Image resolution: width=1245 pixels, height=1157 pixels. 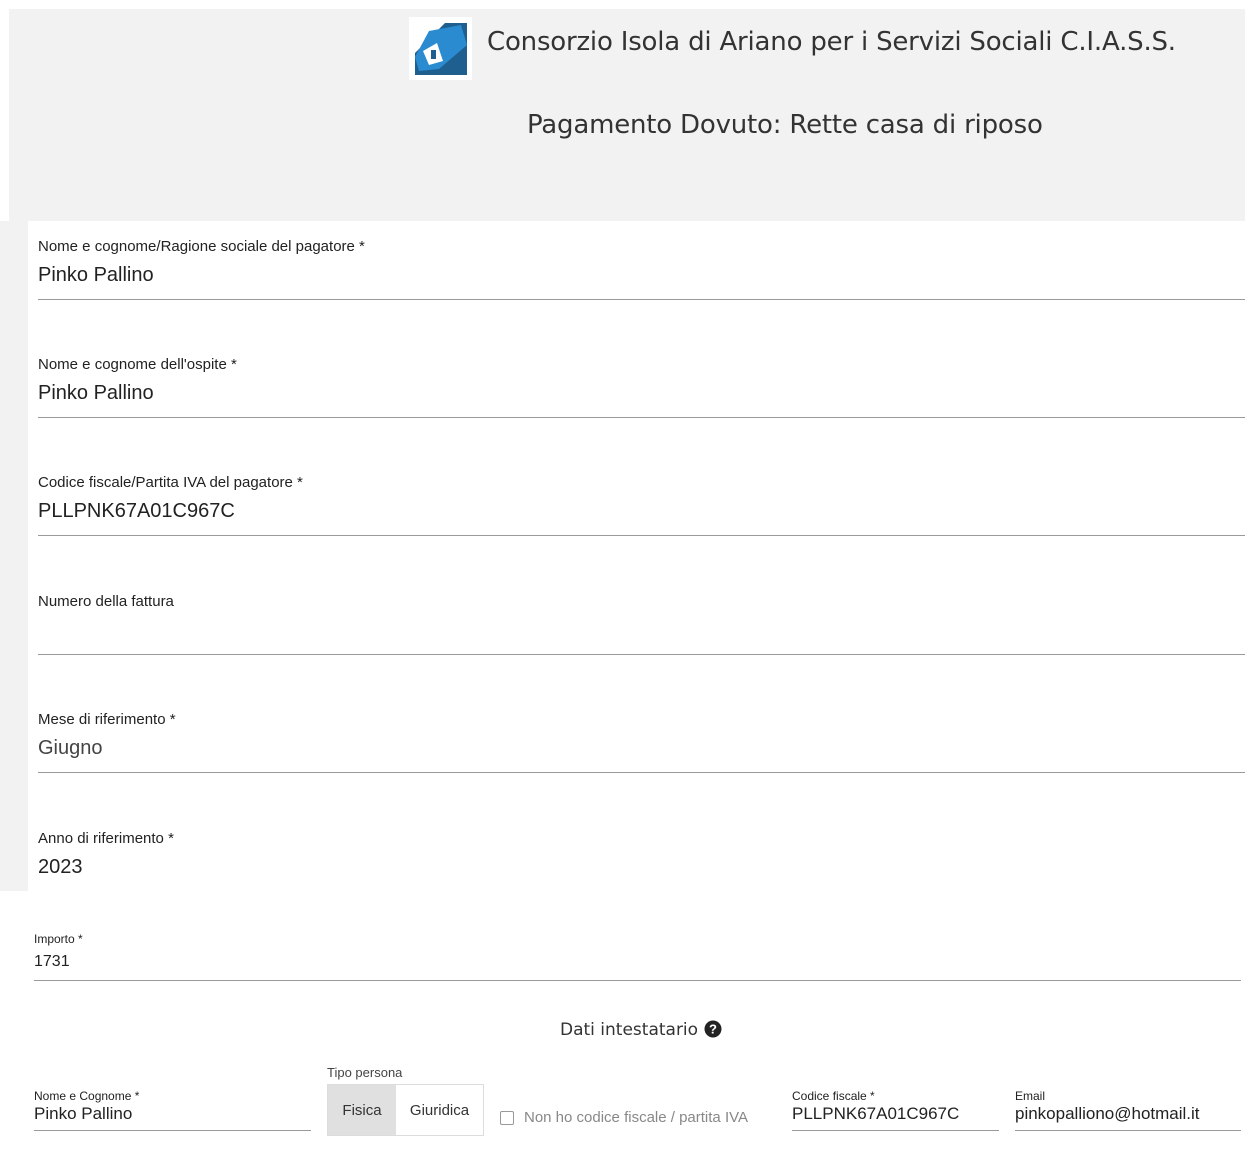 I want to click on nome-pagatore-input: Pinko Pallino, so click(x=96, y=275).